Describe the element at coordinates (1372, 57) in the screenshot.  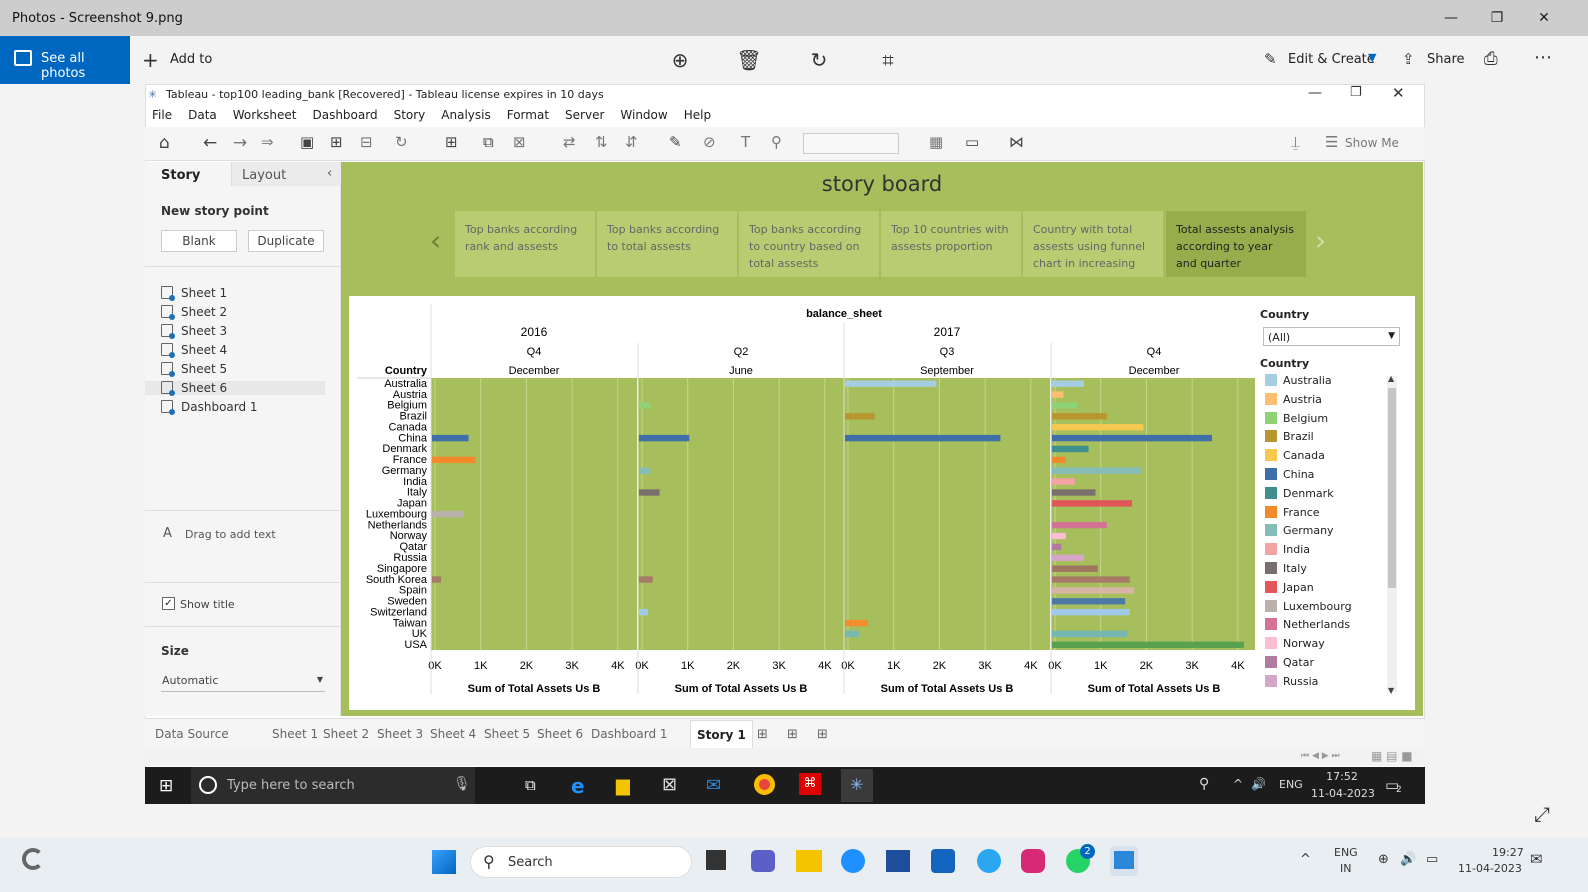
I see `chevron-down-icon: ▼` at that location.